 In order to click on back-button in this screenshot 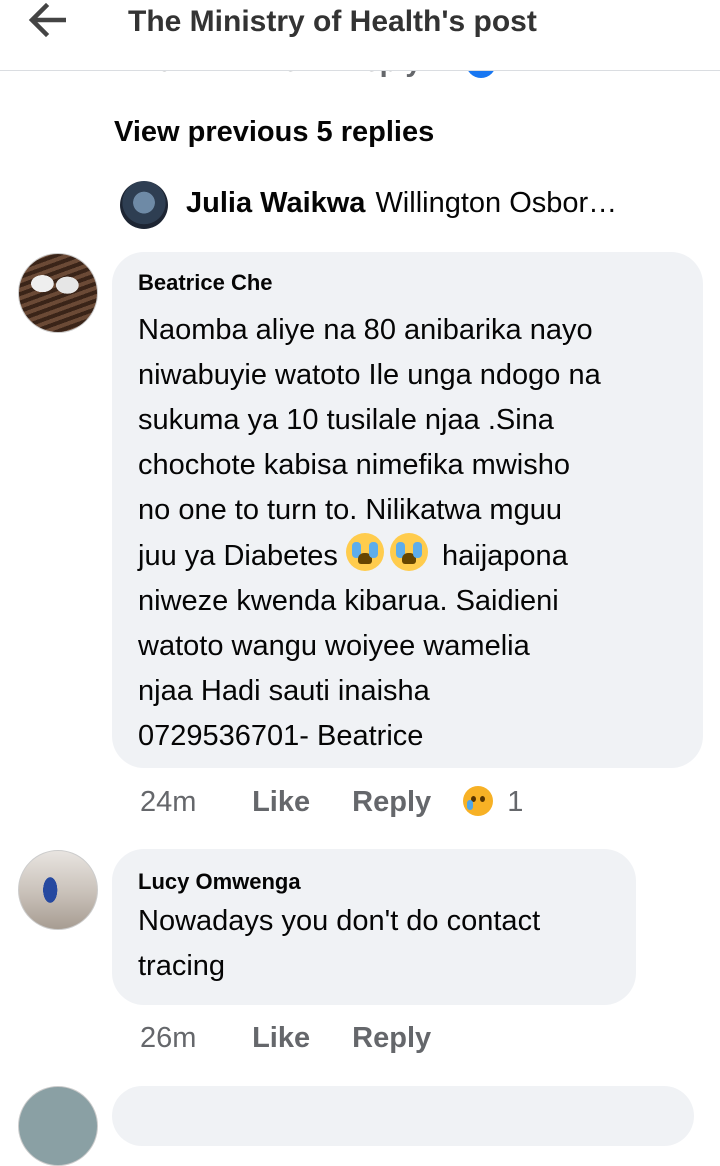, I will do `click(48, 20)`.